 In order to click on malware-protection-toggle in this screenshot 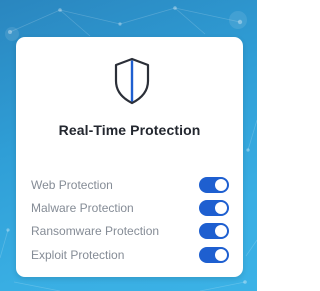, I will do `click(214, 208)`.